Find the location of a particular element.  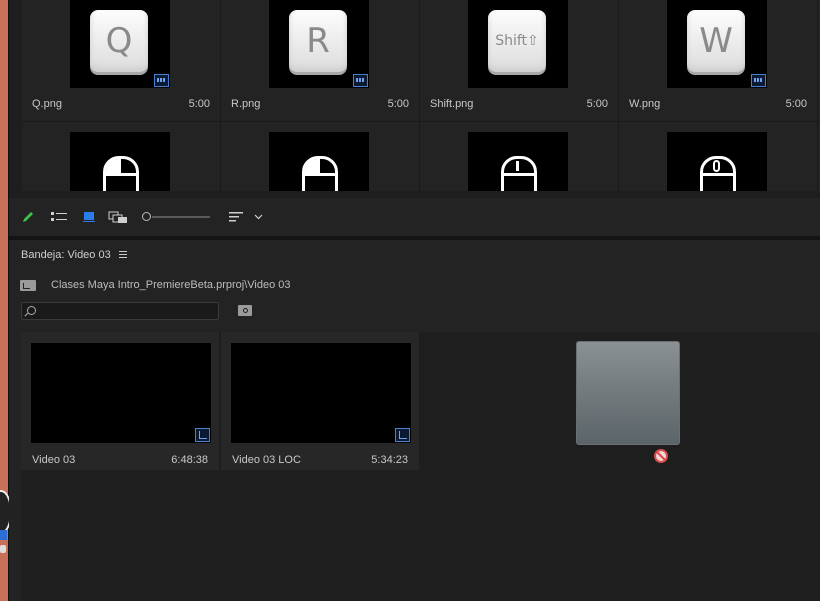

thumbnail: R is located at coordinates (319, 44).